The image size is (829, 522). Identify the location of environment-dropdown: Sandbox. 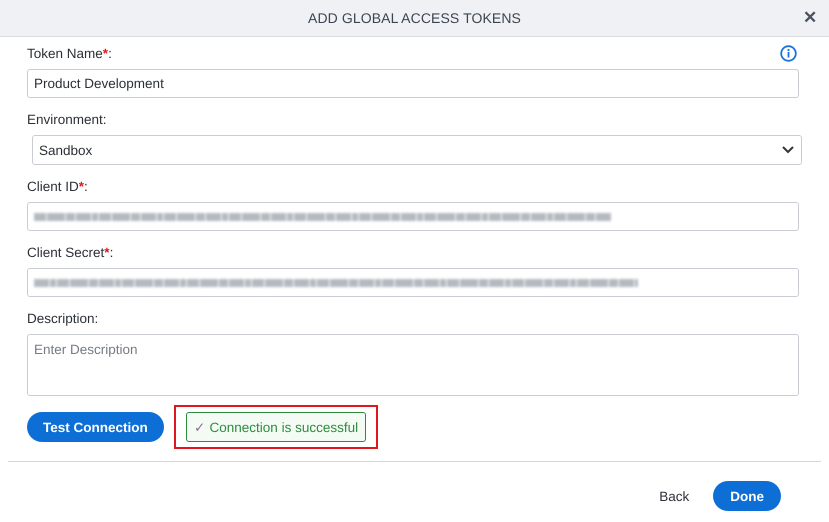
(417, 150).